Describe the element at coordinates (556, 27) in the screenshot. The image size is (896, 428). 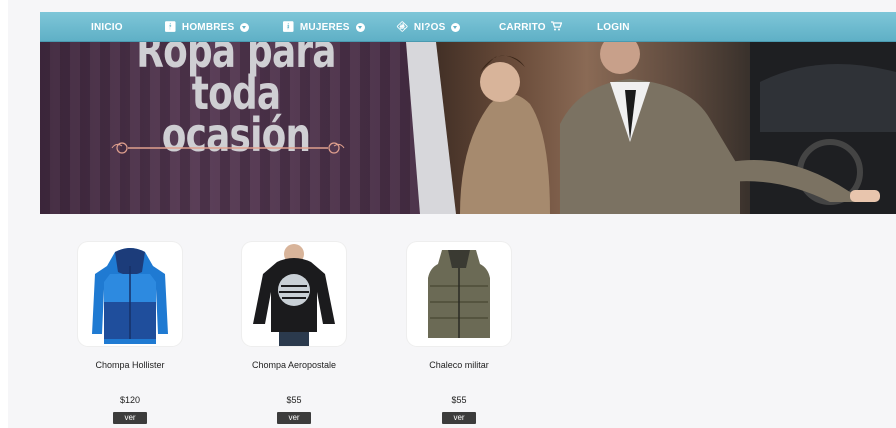
I see `cart-icon` at that location.